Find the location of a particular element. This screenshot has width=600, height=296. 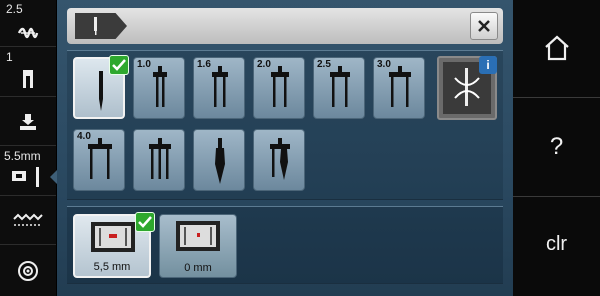

bobbin-status is located at coordinates (28, 271).